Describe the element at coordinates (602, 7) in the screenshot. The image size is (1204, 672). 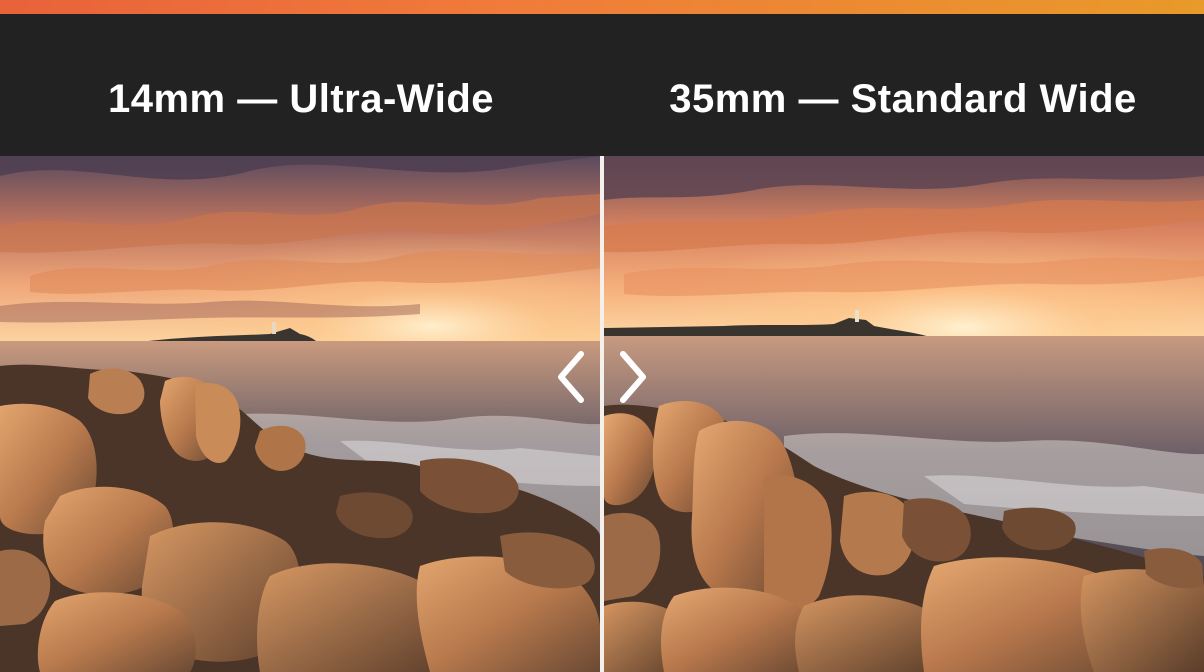
I see `accent-bar` at that location.